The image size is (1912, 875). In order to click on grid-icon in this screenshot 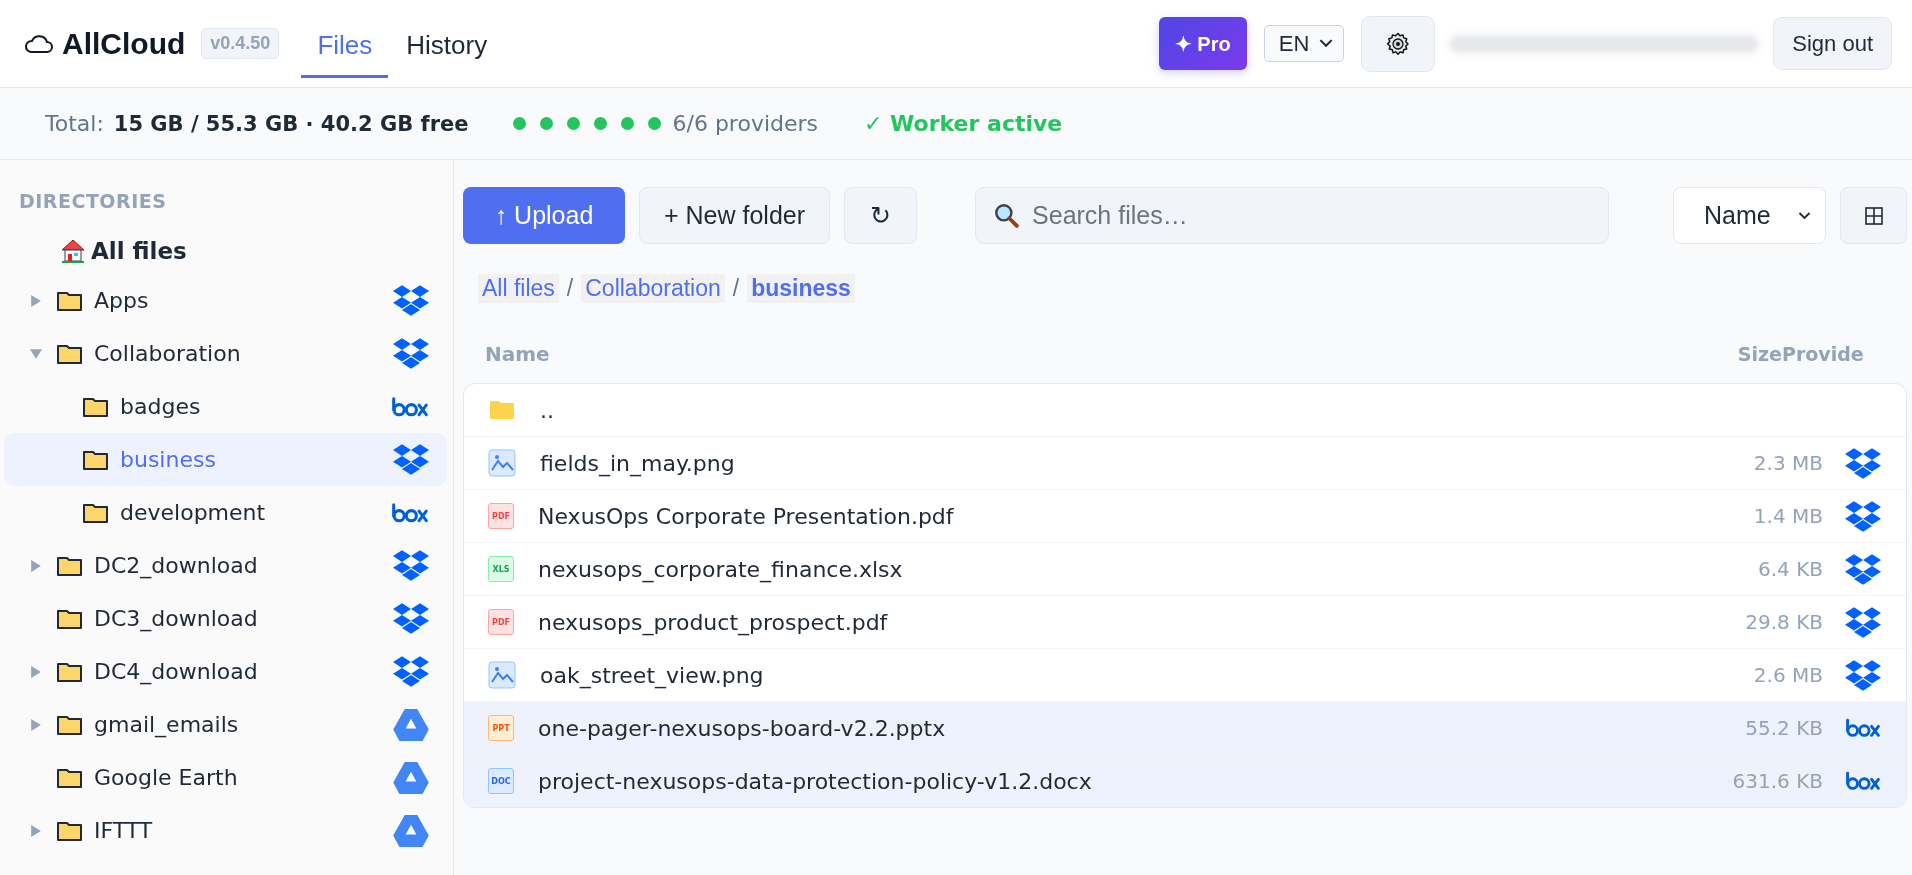, I will do `click(1873, 215)`.